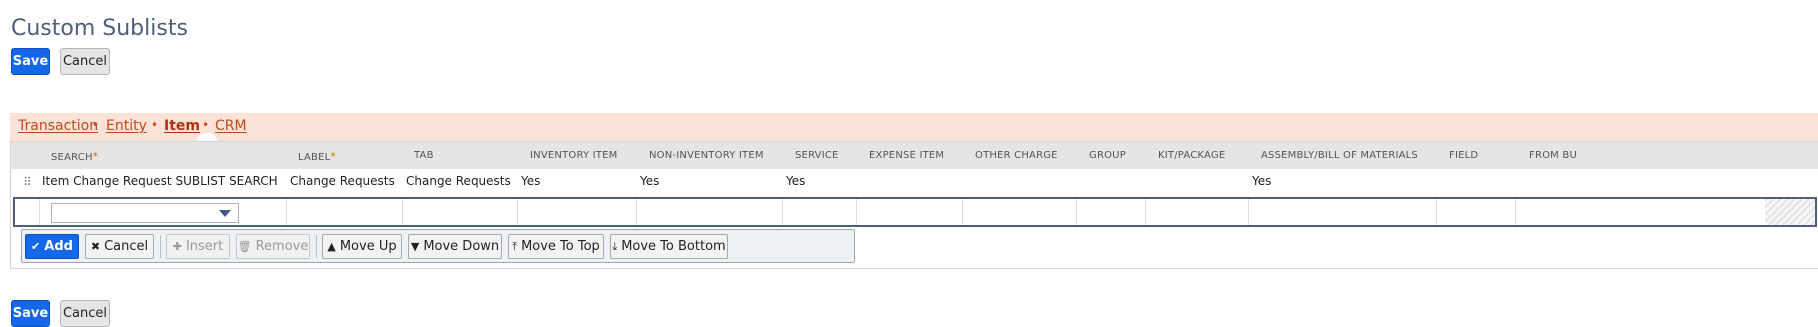  I want to click on cancel-button: Cancel, so click(85, 61).